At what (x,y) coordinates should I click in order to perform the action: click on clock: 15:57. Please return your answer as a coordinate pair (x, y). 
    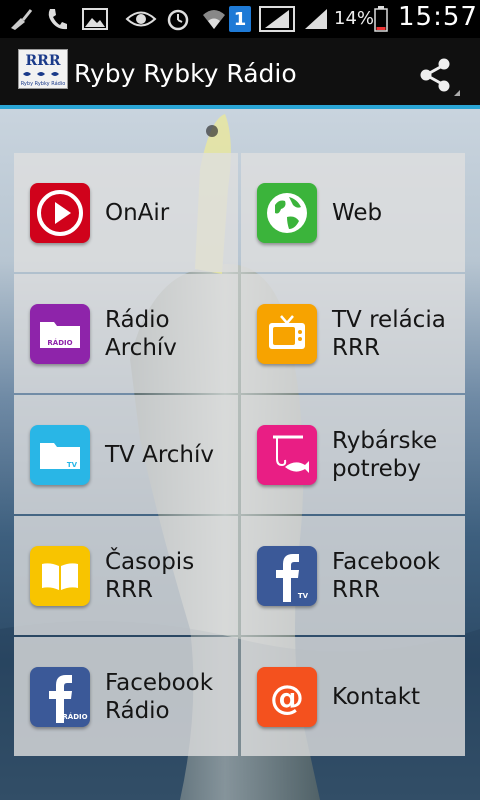
    Looking at the image, I should click on (438, 17).